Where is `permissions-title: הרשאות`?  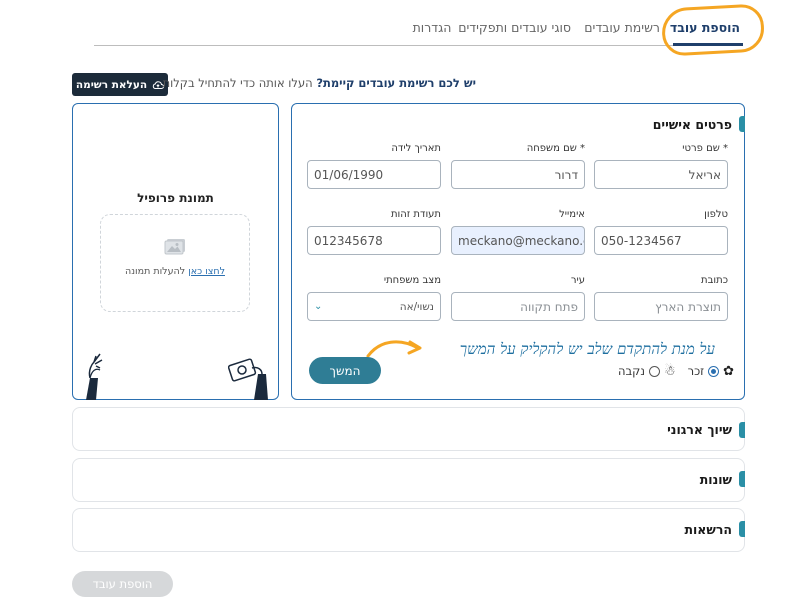
permissions-title: הרשאות is located at coordinates (708, 529).